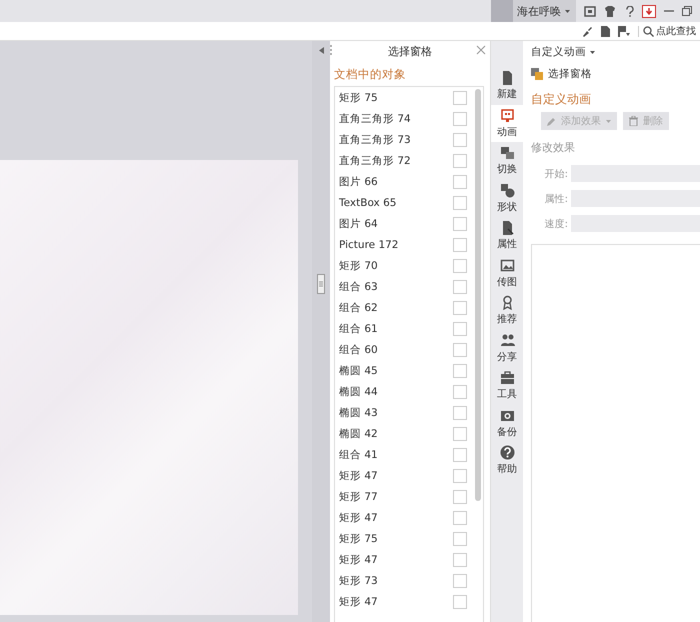 The height and width of the screenshot is (622, 700). Describe the element at coordinates (587, 31) in the screenshot. I see `brush-icon` at that location.